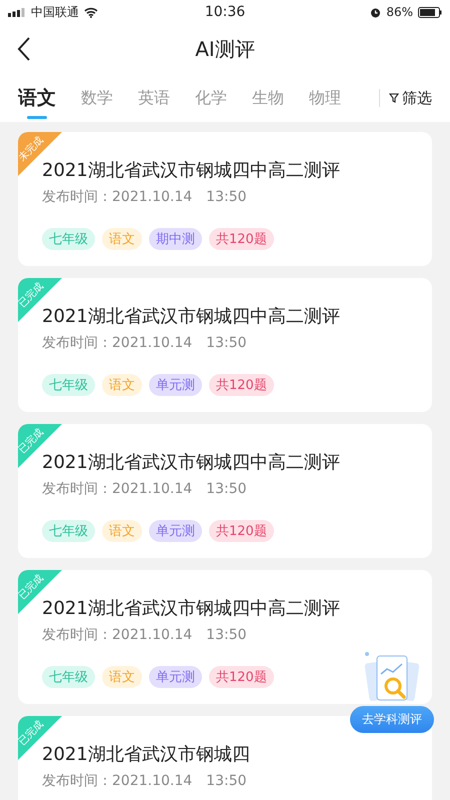 The width and height of the screenshot is (450, 800). What do you see at coordinates (175, 239) in the screenshot?
I see `tag: 期中测` at bounding box center [175, 239].